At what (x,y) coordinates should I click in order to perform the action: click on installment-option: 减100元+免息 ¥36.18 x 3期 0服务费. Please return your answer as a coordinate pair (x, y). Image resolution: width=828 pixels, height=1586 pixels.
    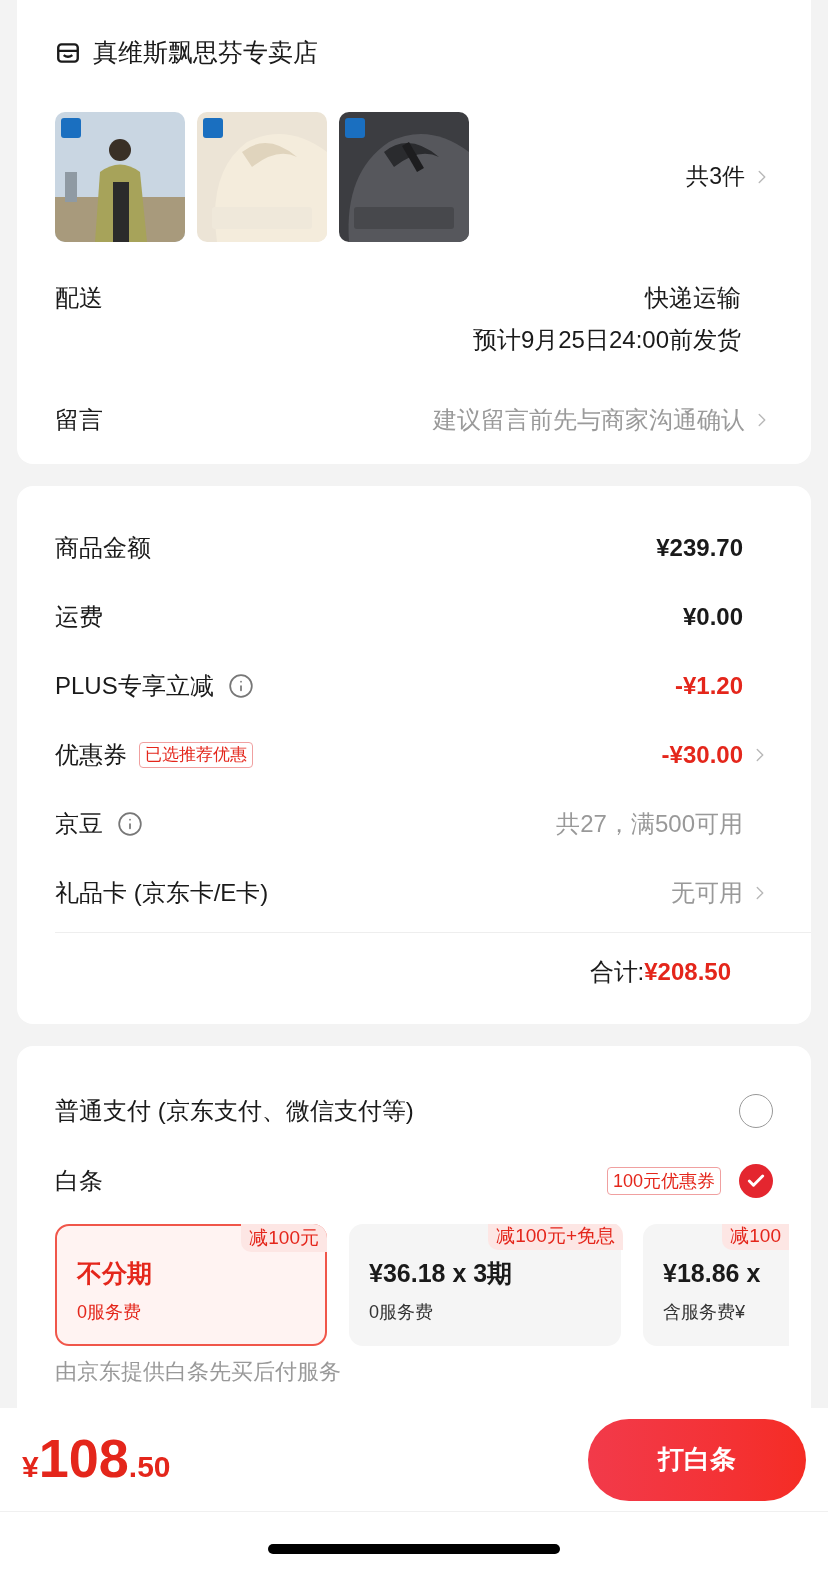
    Looking at the image, I should click on (485, 1284).